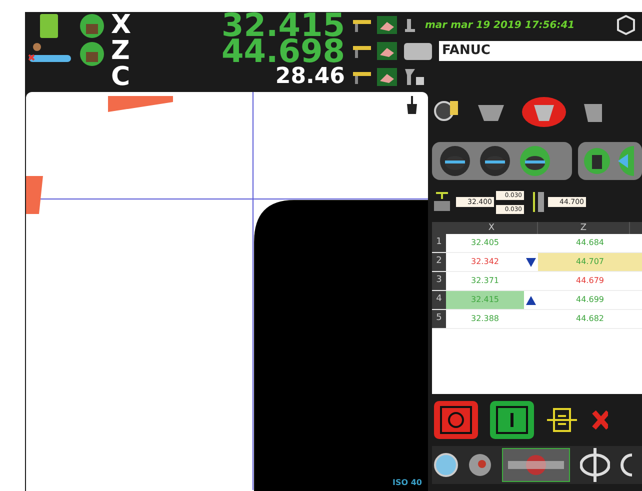 The image size is (642, 491). What do you see at coordinates (49, 53) in the screenshot?
I see `user-icon` at bounding box center [49, 53].